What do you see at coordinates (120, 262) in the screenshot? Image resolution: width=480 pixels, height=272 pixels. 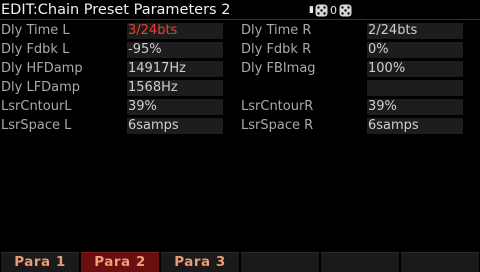 I see `tab-para-2: Para 2` at bounding box center [120, 262].